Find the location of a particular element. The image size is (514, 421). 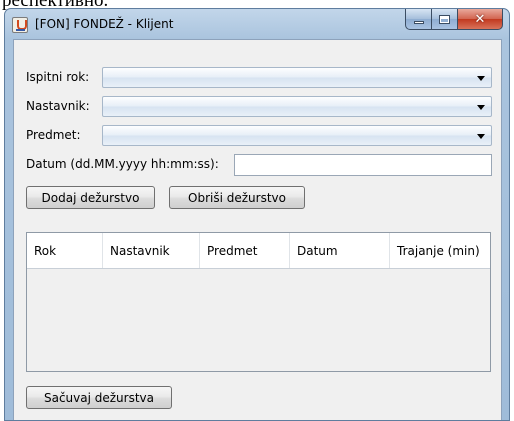

teacher-label: Nastavnik: is located at coordinates (58, 106).